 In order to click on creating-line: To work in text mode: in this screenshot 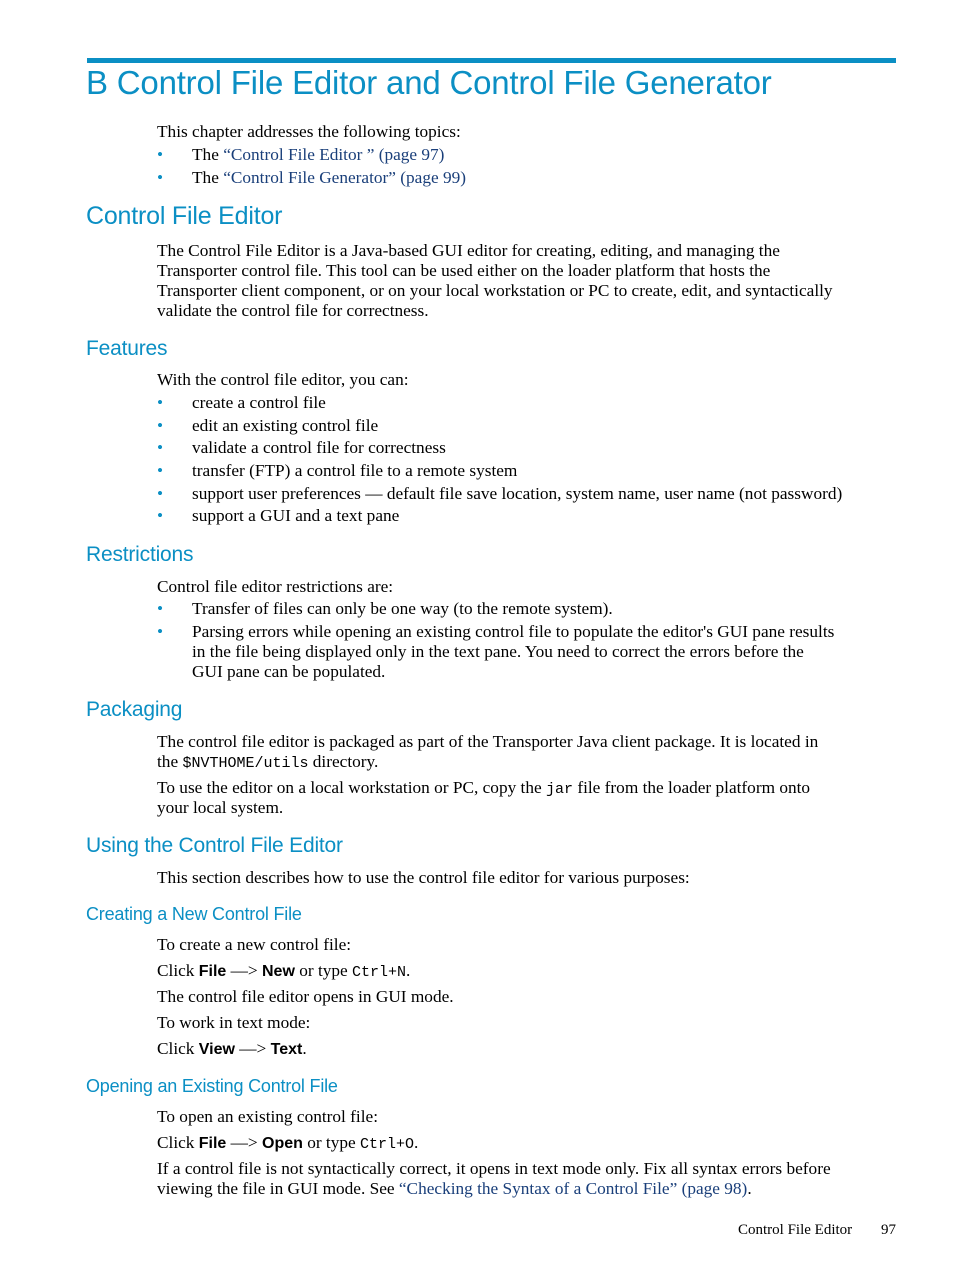, I will do `click(234, 1022)`.